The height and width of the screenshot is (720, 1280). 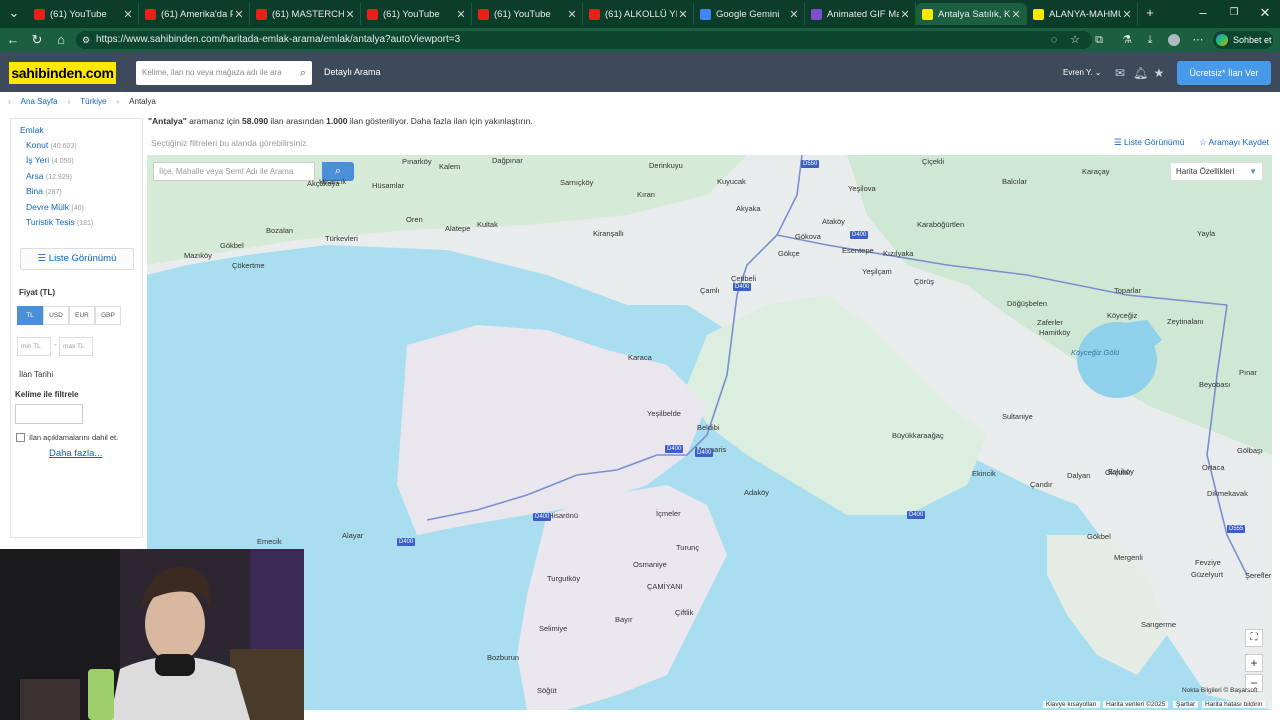 I want to click on messages-icon: ✉, so click(x=1120, y=73).